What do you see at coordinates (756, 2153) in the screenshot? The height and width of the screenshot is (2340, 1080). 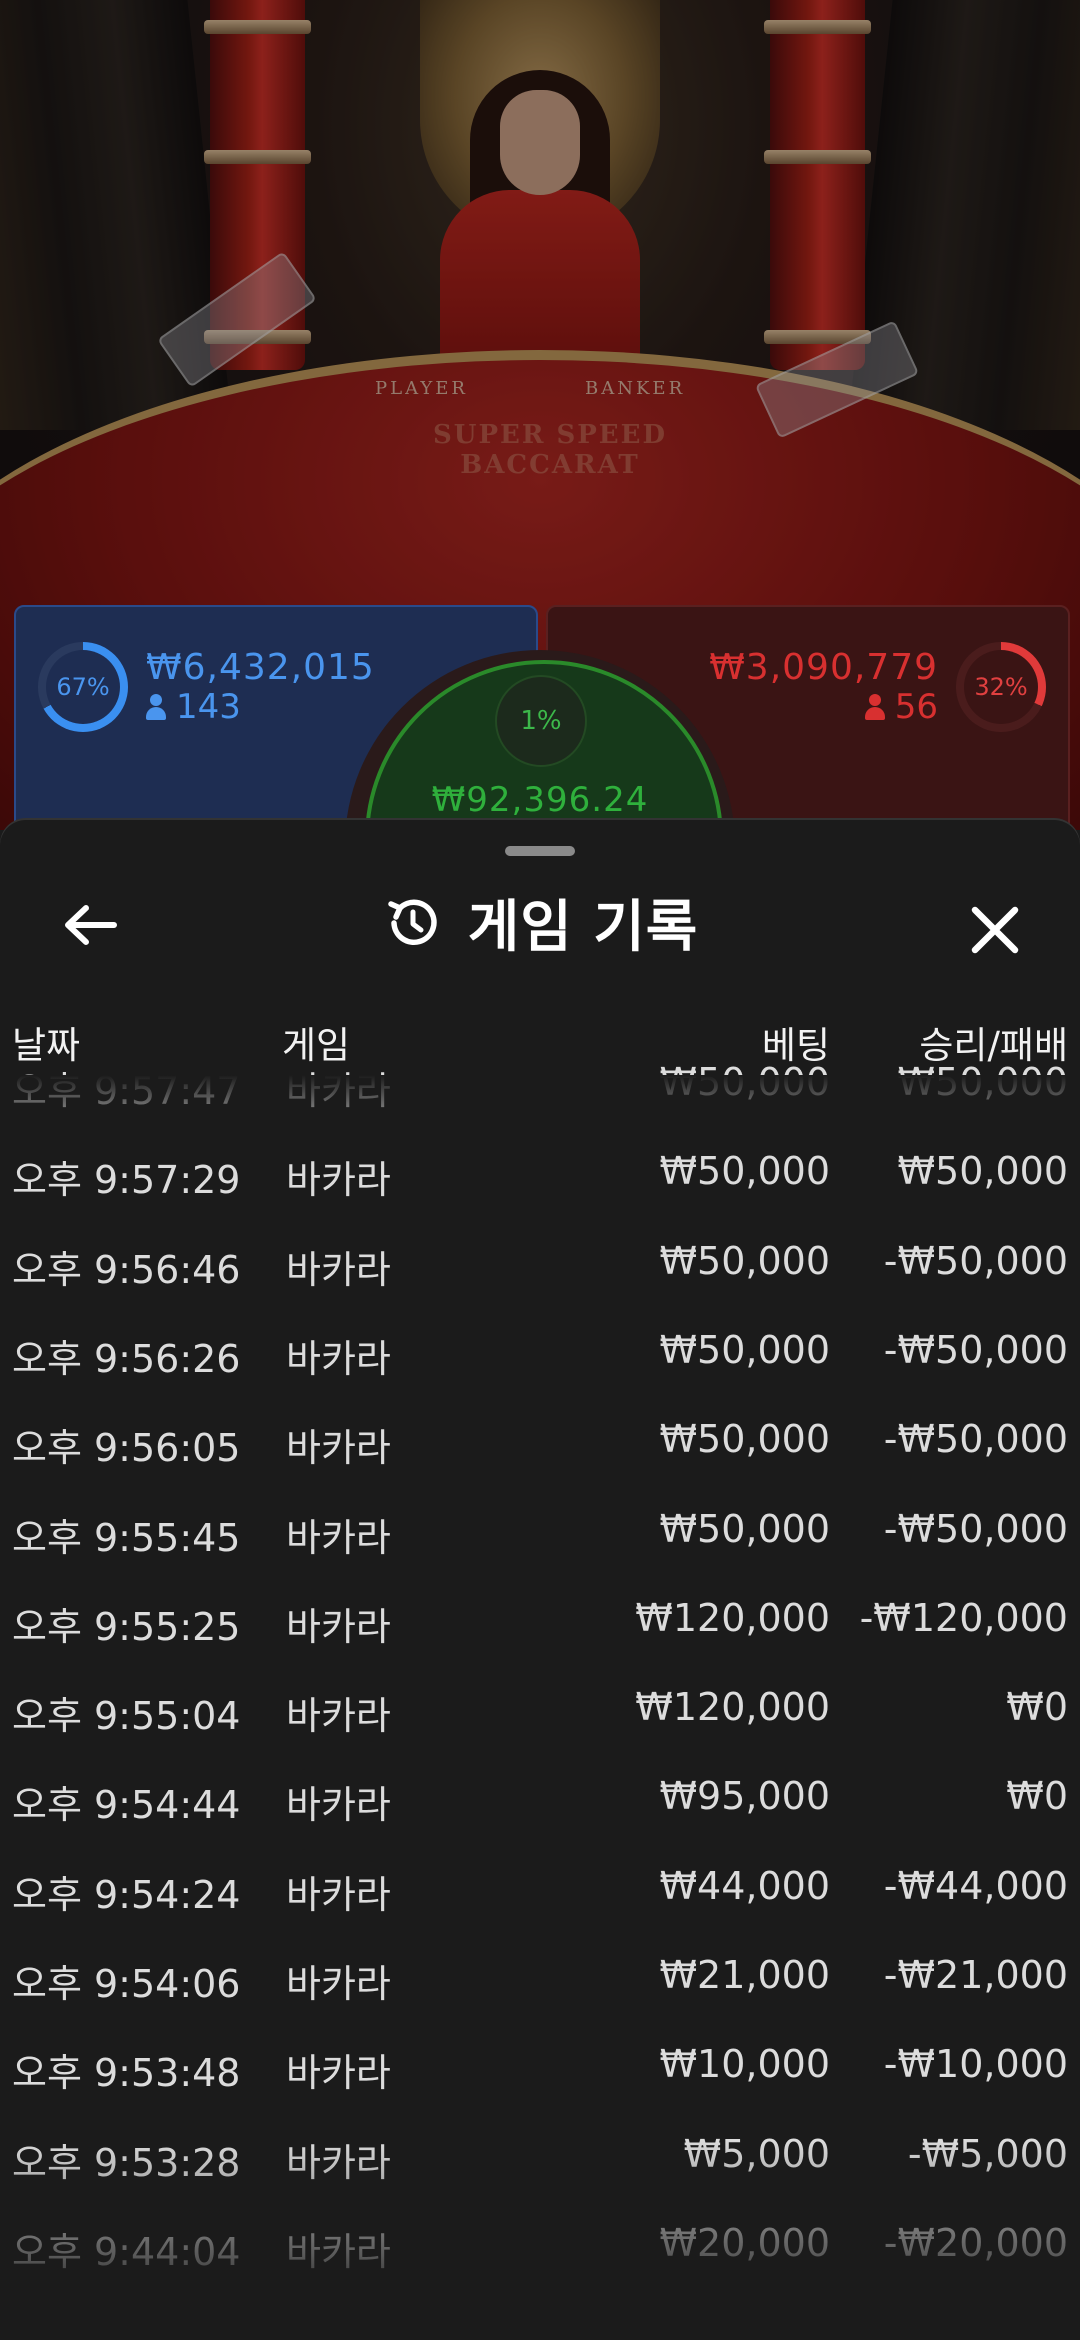 I see `row-bet-amount: ₩5,000` at bounding box center [756, 2153].